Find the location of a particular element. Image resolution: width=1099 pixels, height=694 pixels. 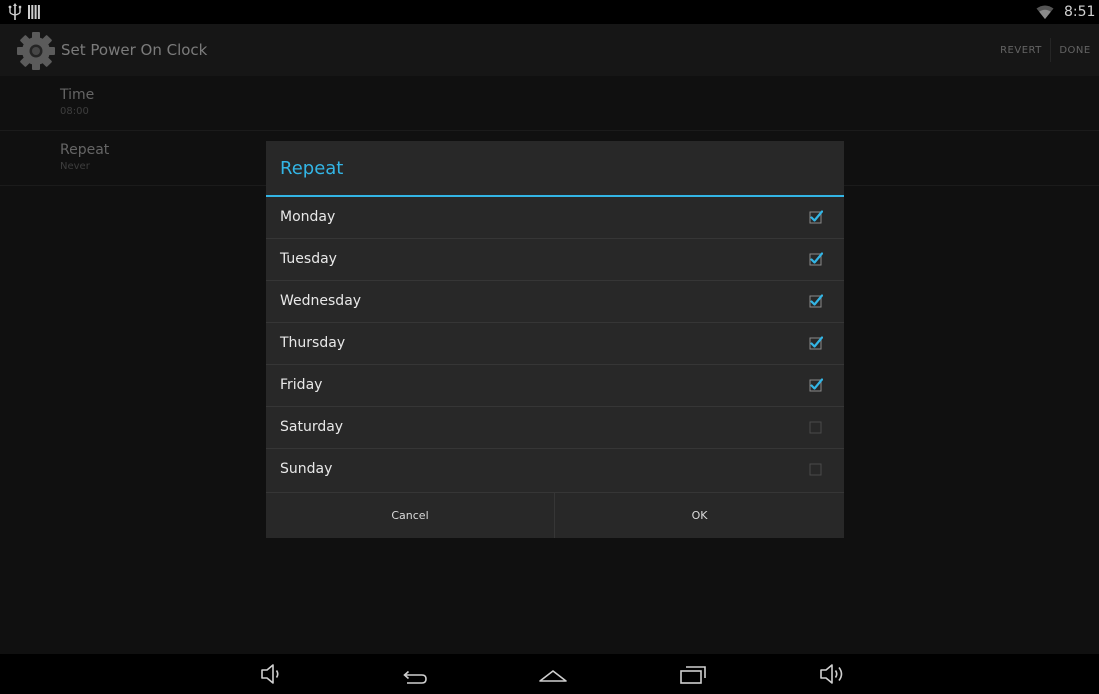

ok-button: OK is located at coordinates (699, 515).